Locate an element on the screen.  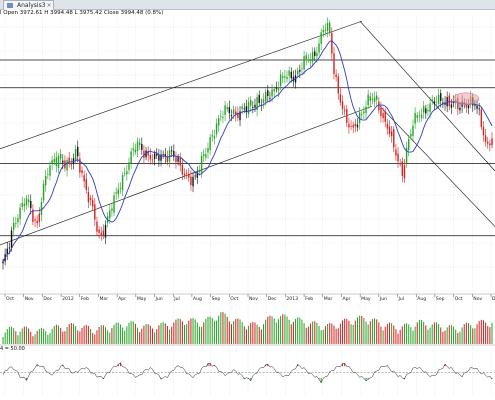
x-tick-label: Feb is located at coordinates (85, 299).